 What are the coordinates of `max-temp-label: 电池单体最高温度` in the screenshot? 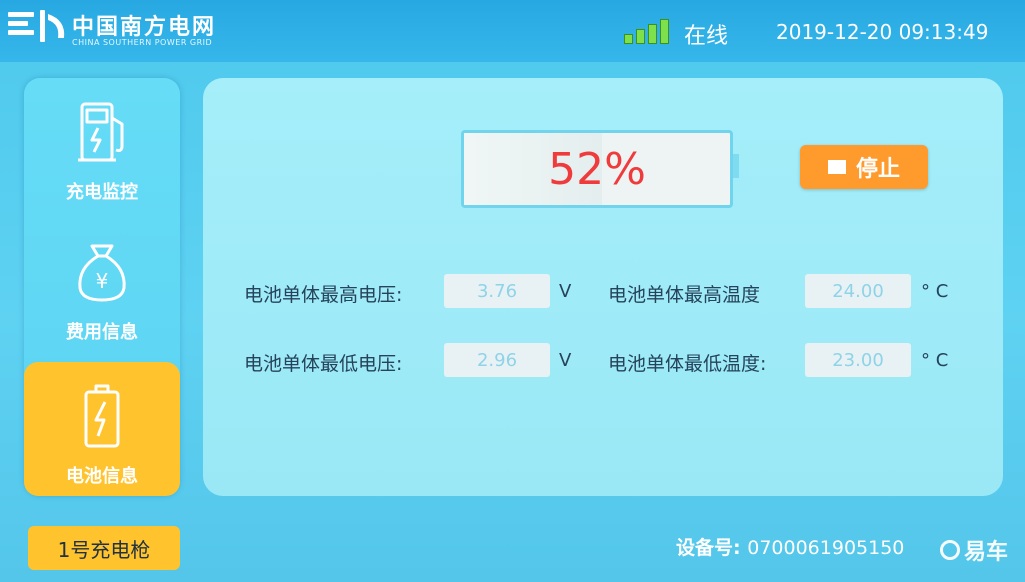 It's located at (684, 295).